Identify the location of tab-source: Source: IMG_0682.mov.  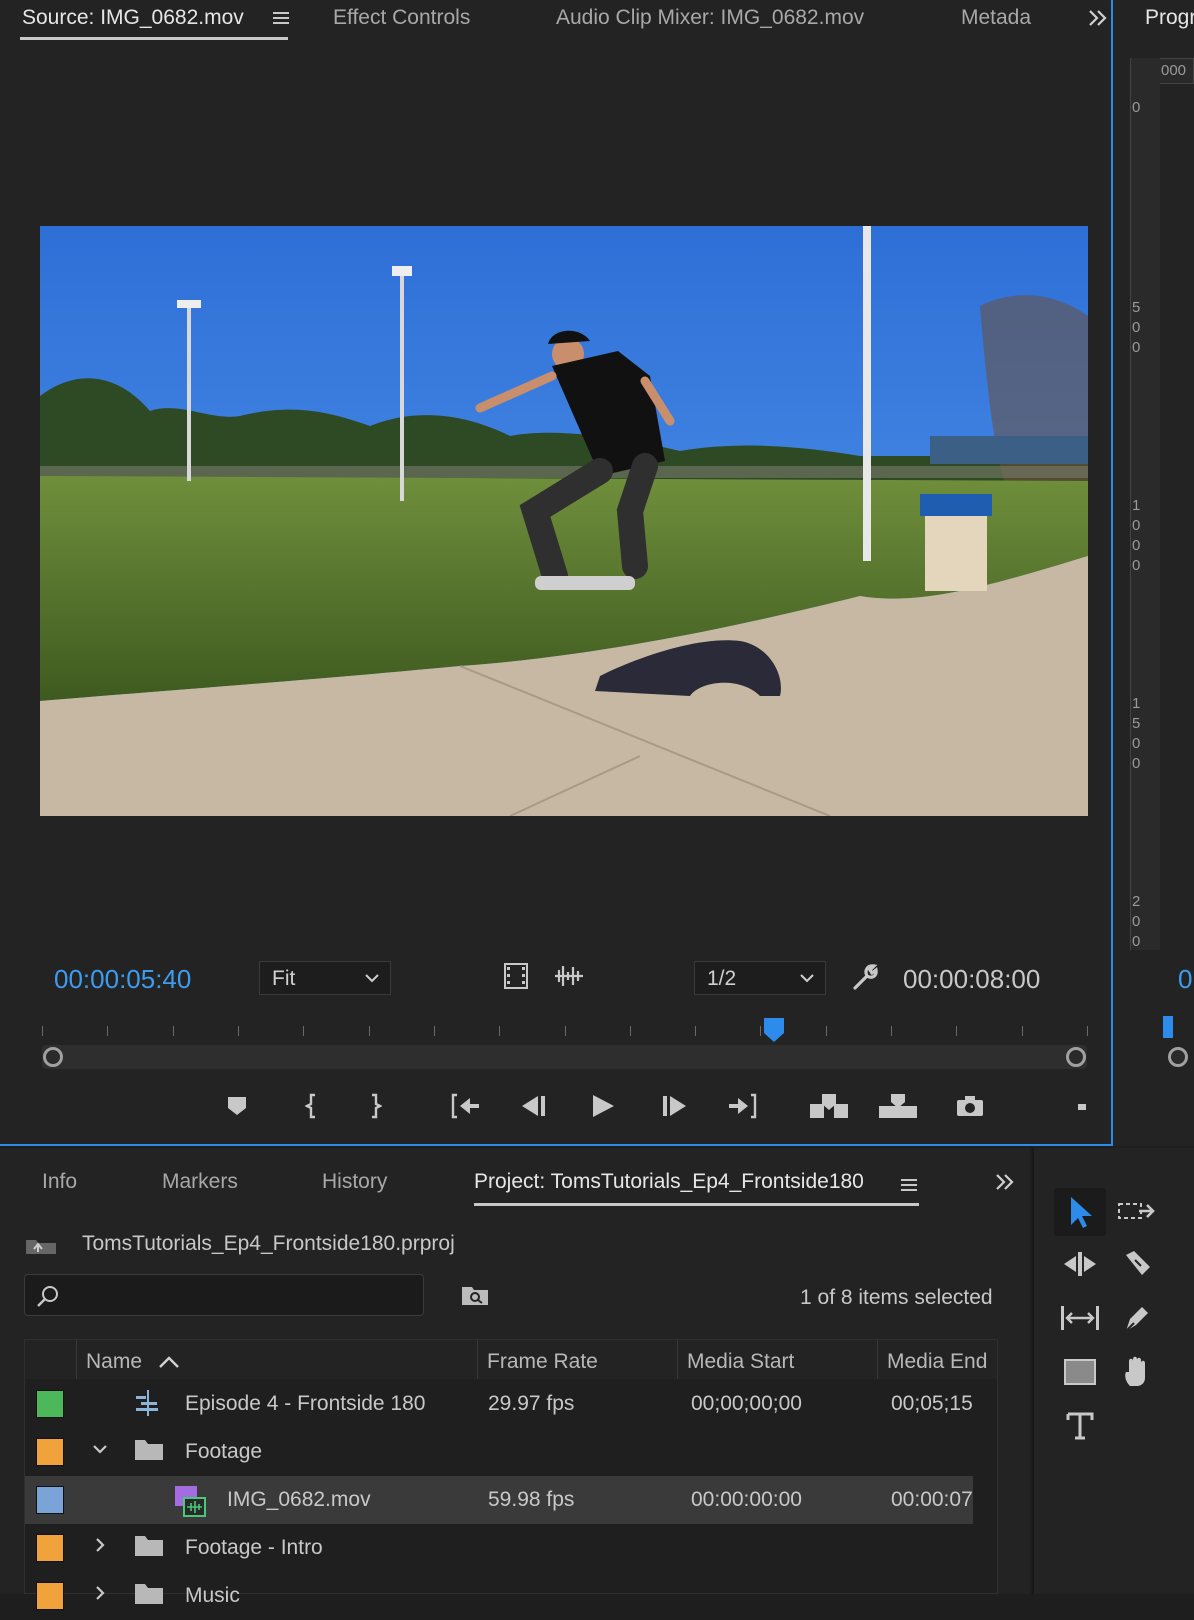
(133, 18).